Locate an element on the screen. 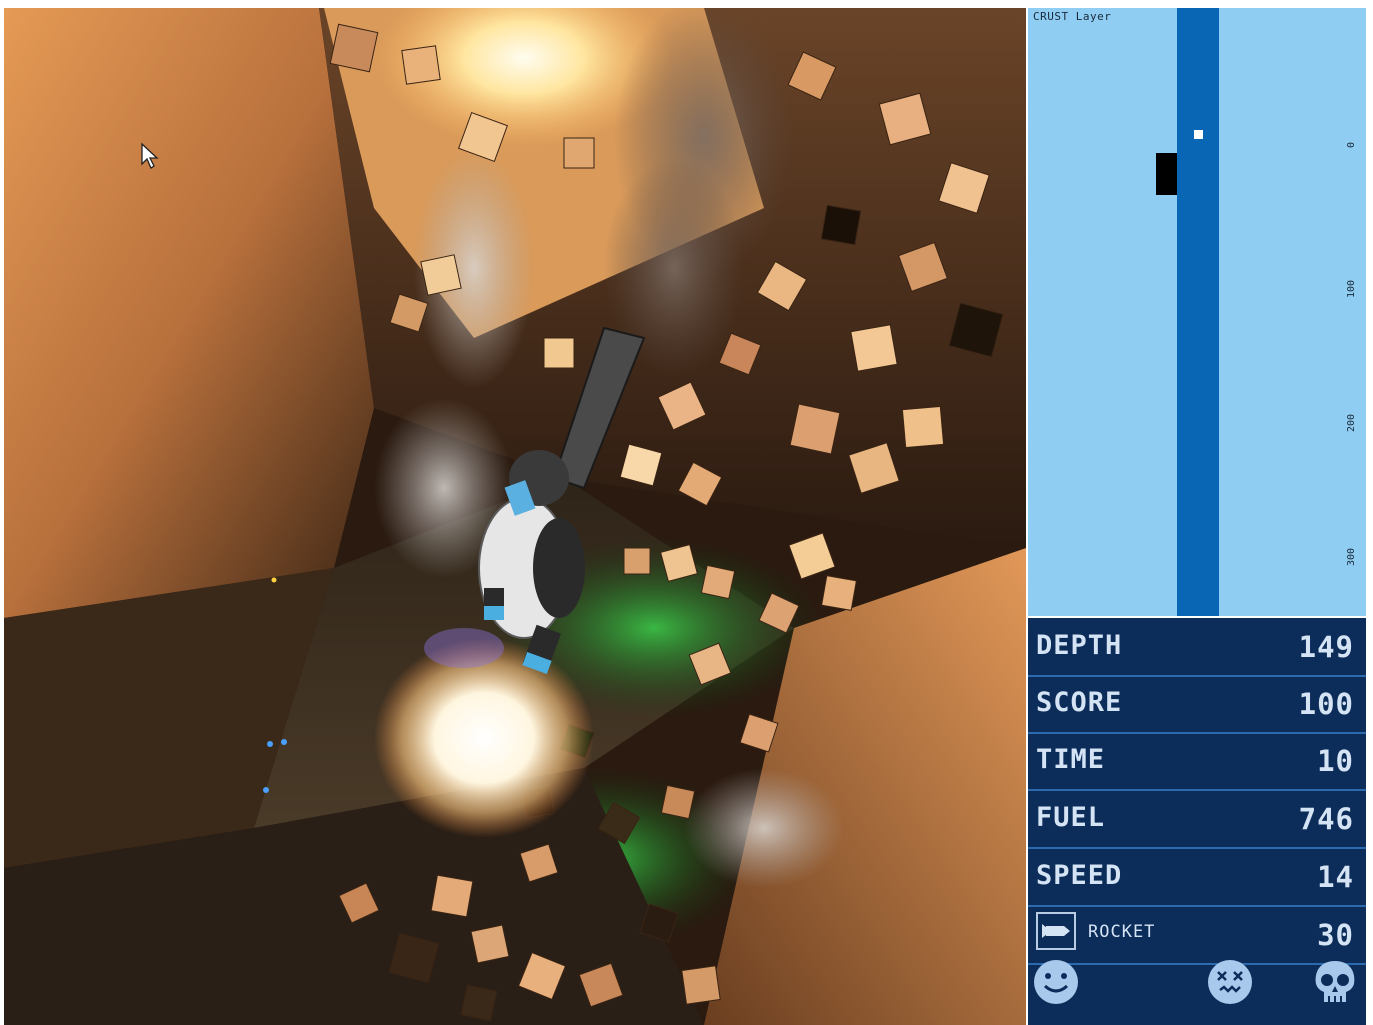 This screenshot has height=1025, width=1373. stat-value: 746 is located at coordinates (1326, 819).